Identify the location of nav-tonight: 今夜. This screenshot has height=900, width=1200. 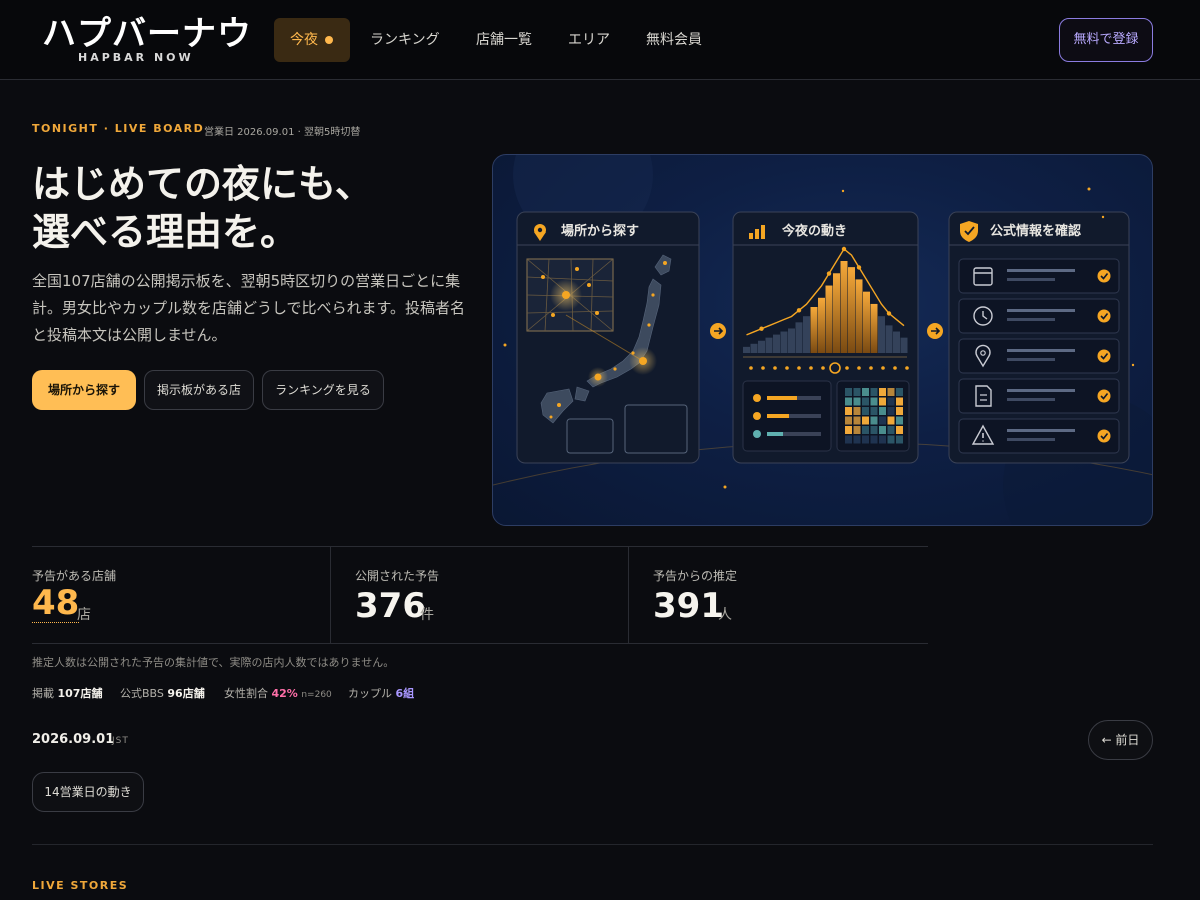
(312, 40).